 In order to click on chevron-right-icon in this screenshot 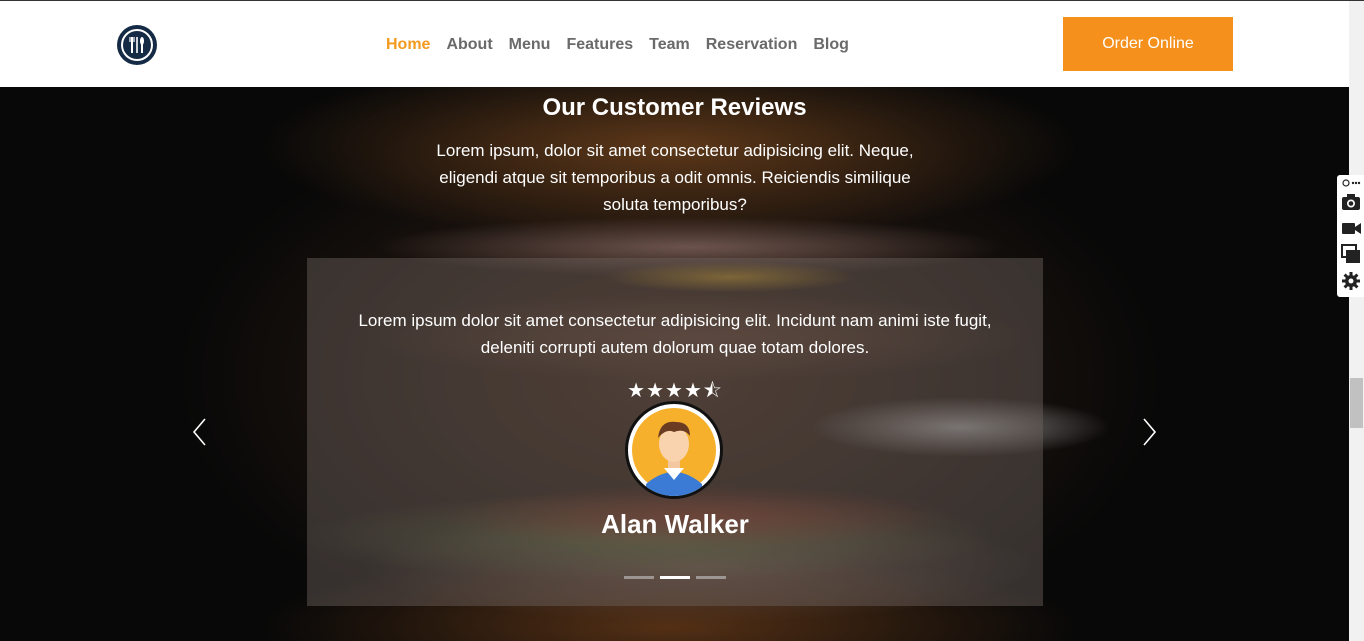, I will do `click(1150, 432)`.